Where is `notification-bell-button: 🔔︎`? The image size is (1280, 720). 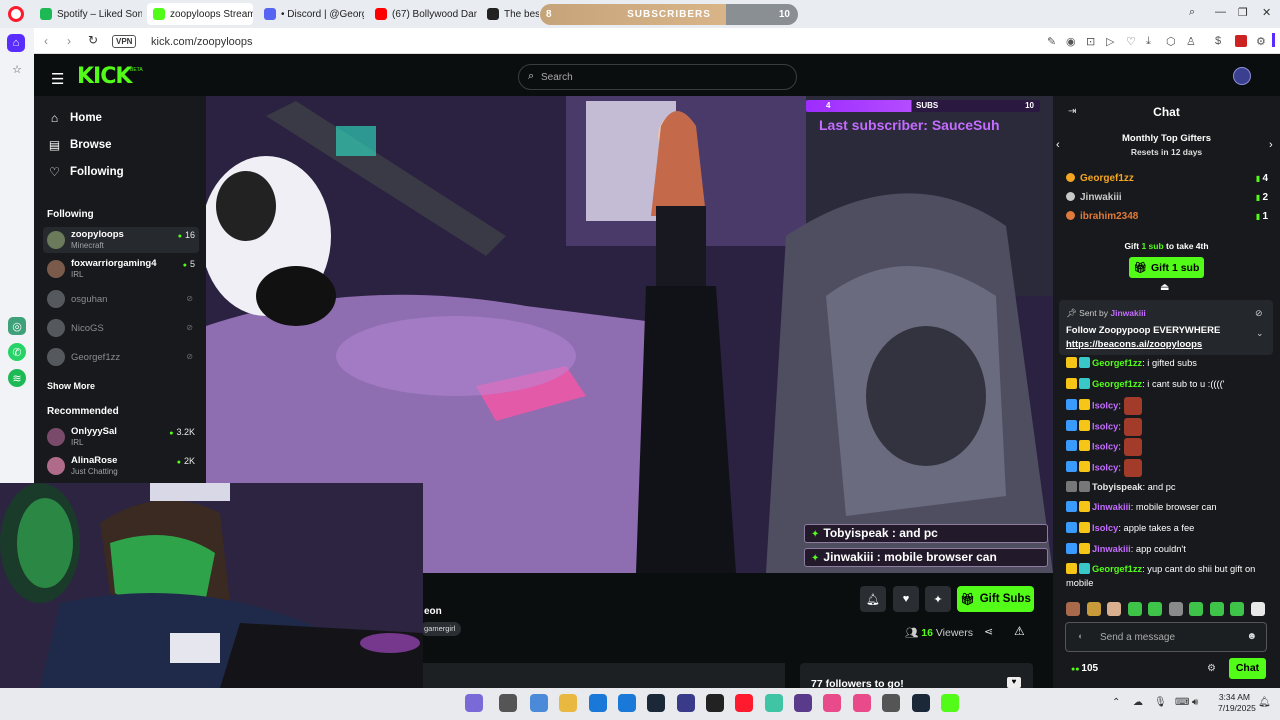
notification-bell-button: 🔔︎ is located at coordinates (873, 599).